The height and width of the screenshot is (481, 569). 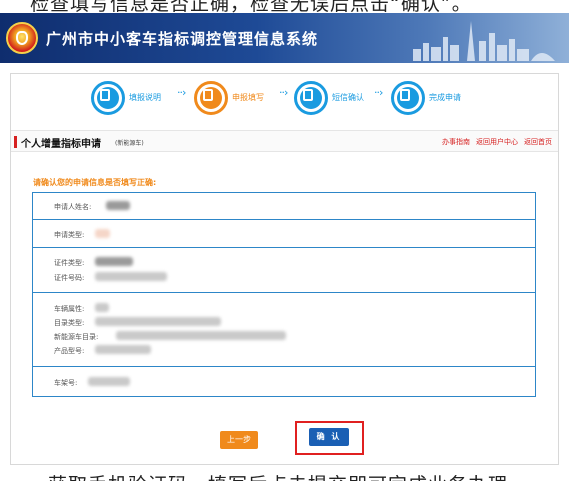 I want to click on label-catalog-type: 目录类型:, so click(x=69, y=323).